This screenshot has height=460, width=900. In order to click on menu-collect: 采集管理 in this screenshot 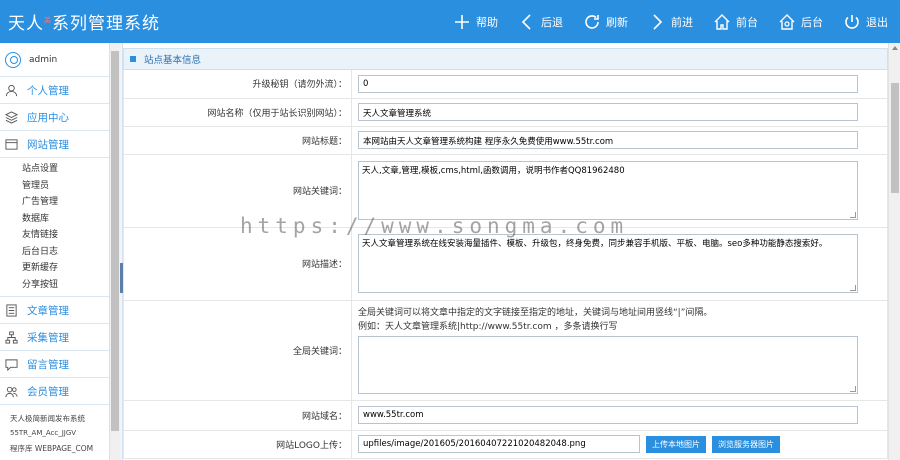, I will do `click(54, 337)`.